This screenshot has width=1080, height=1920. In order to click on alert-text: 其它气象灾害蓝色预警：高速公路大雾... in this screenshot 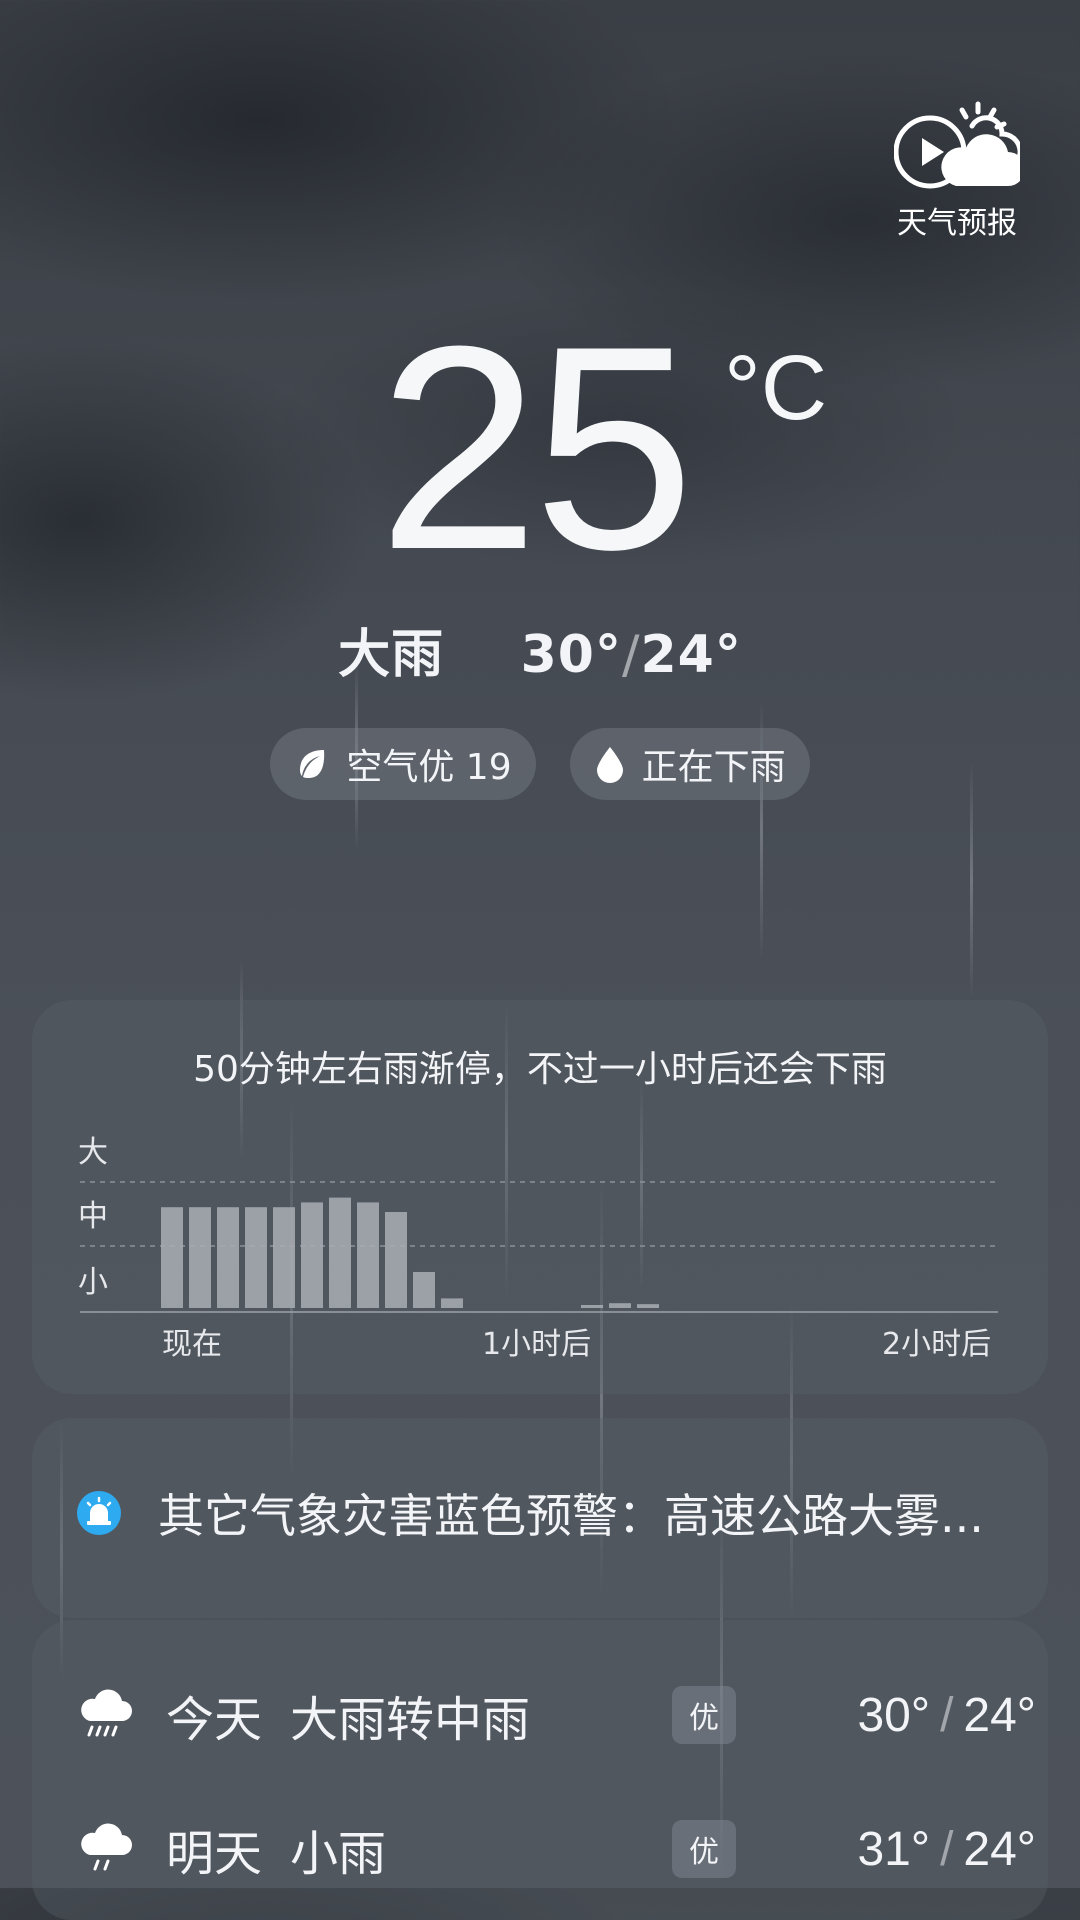, I will do `click(571, 1516)`.